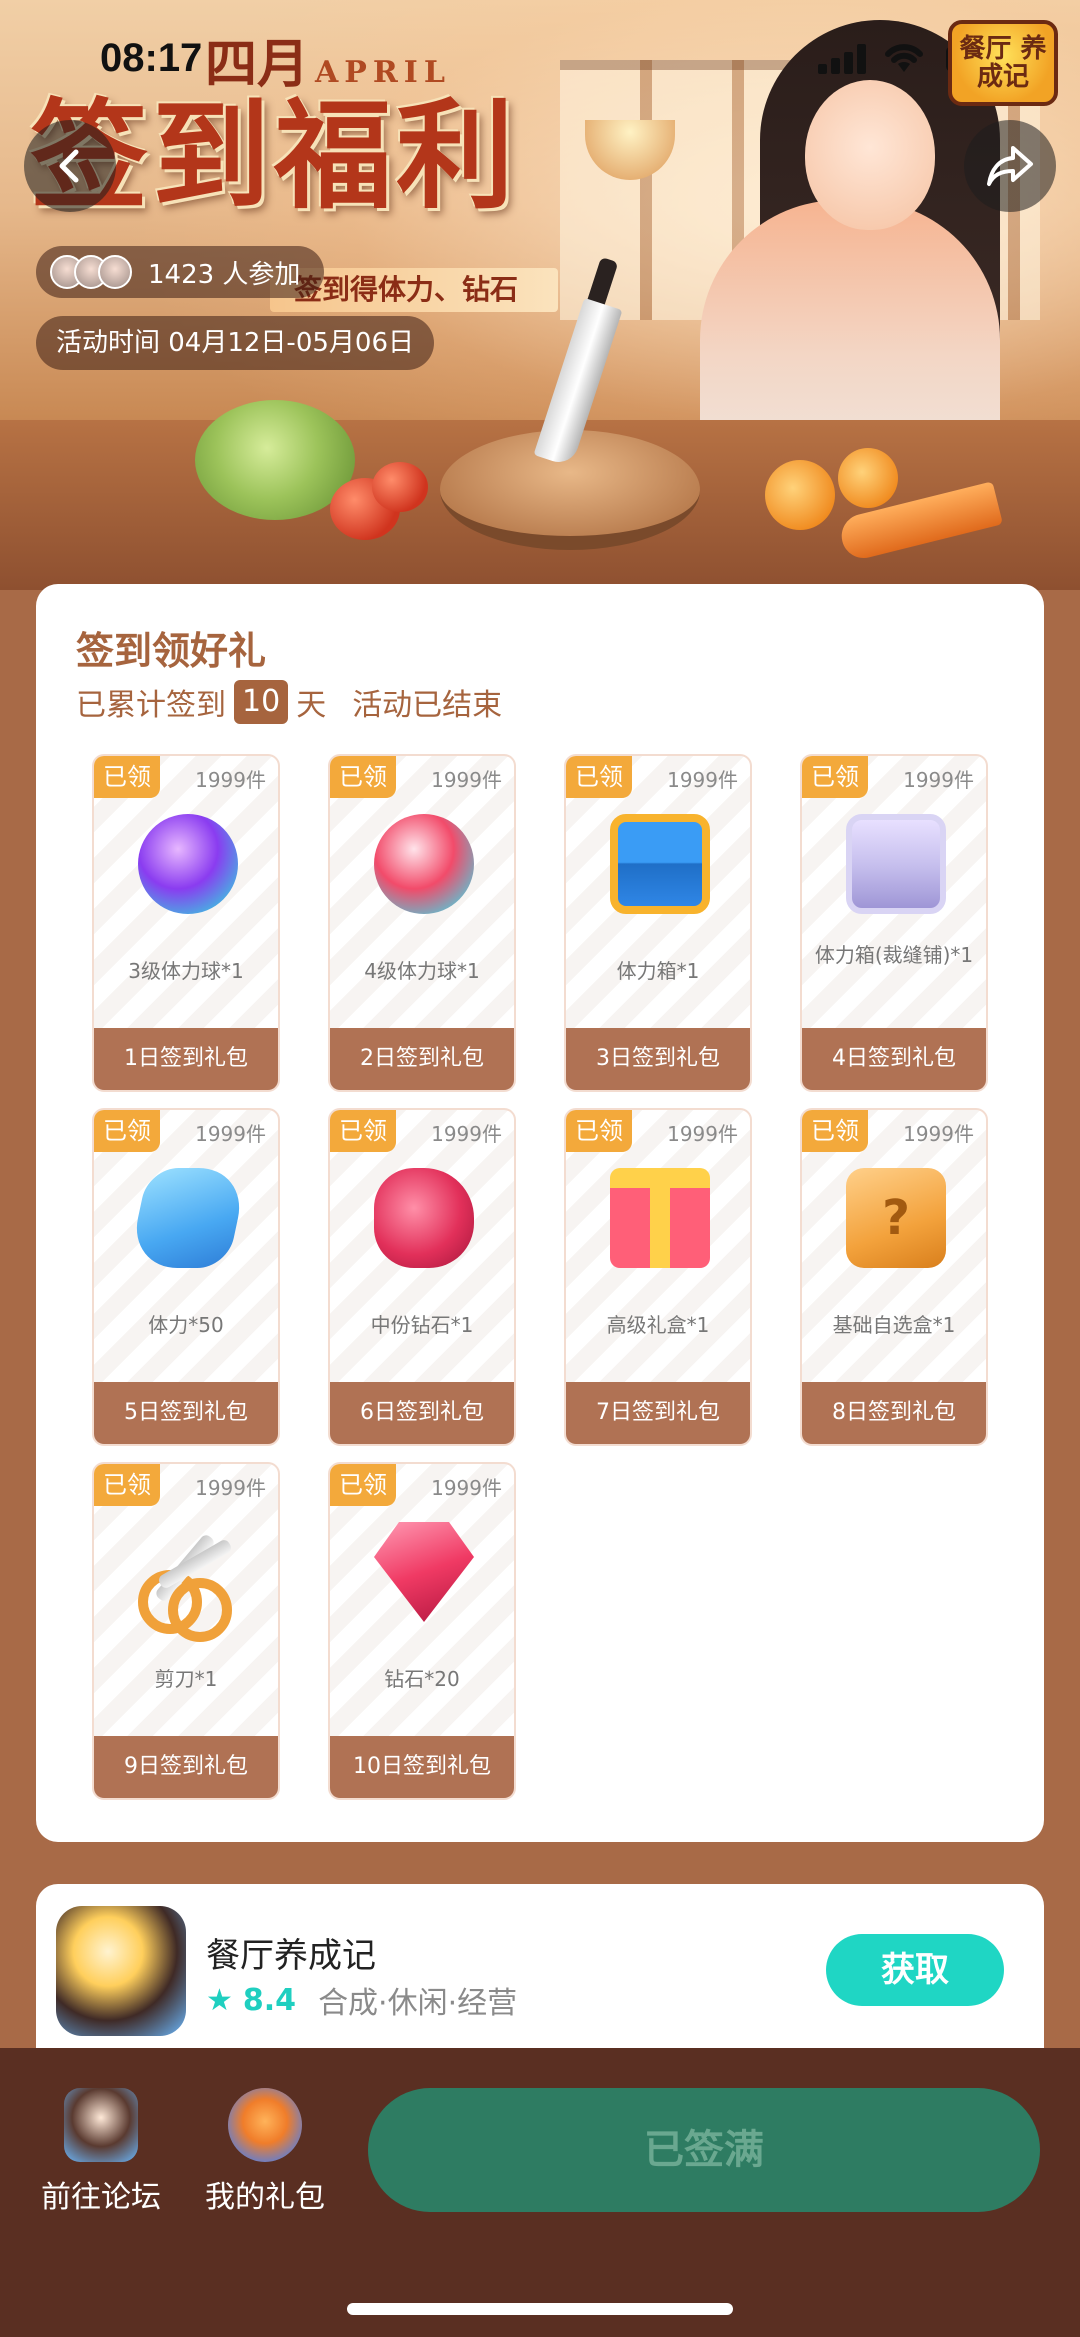 The width and height of the screenshot is (1080, 2337). What do you see at coordinates (235, 343) in the screenshot?
I see `activity-time: 活动时间 04月12日-05月06日` at bounding box center [235, 343].